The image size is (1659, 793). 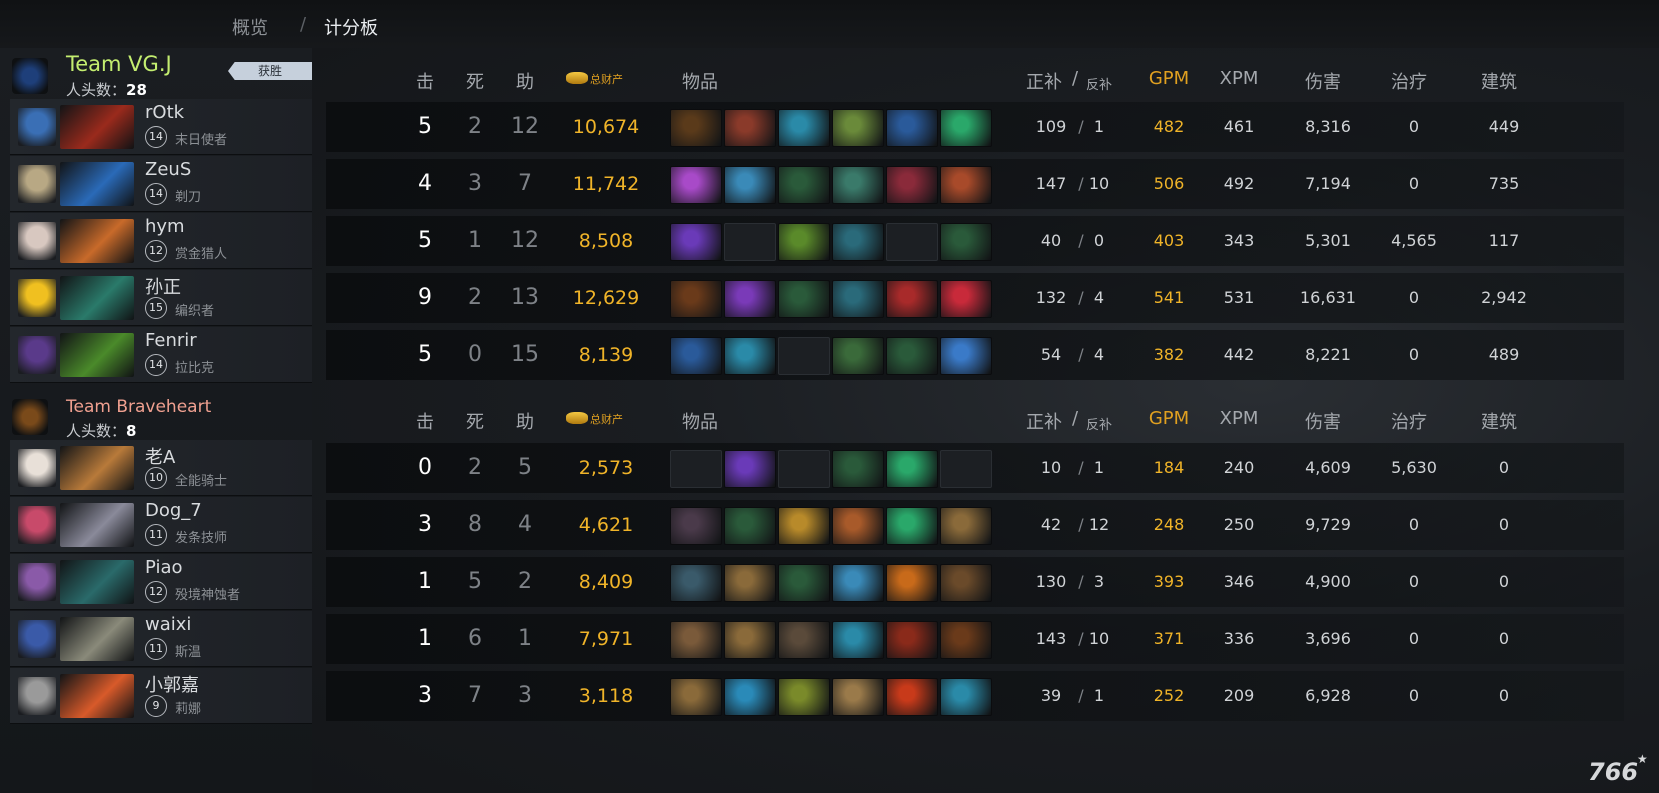 I want to click on mask-icon, so click(x=804, y=242).